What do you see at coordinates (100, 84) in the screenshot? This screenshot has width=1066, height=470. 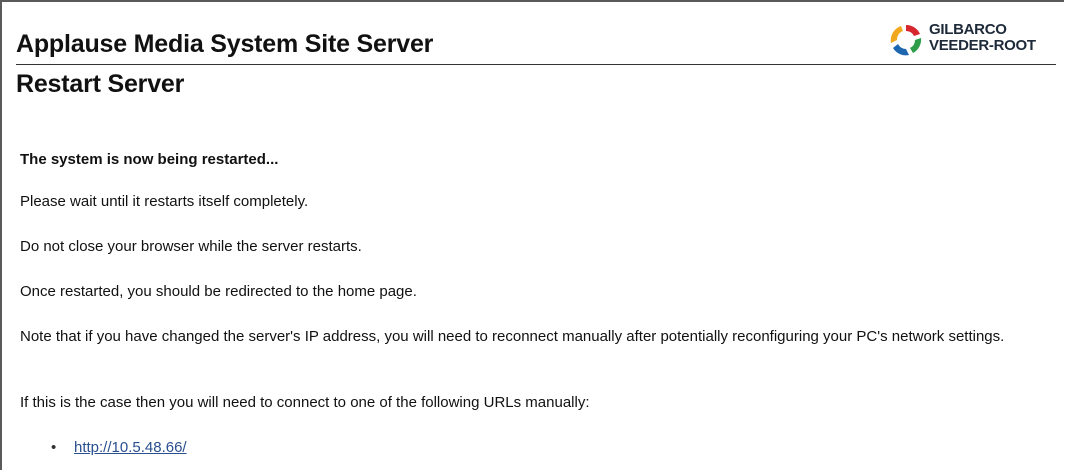 I see `page-title: Restart Server` at bounding box center [100, 84].